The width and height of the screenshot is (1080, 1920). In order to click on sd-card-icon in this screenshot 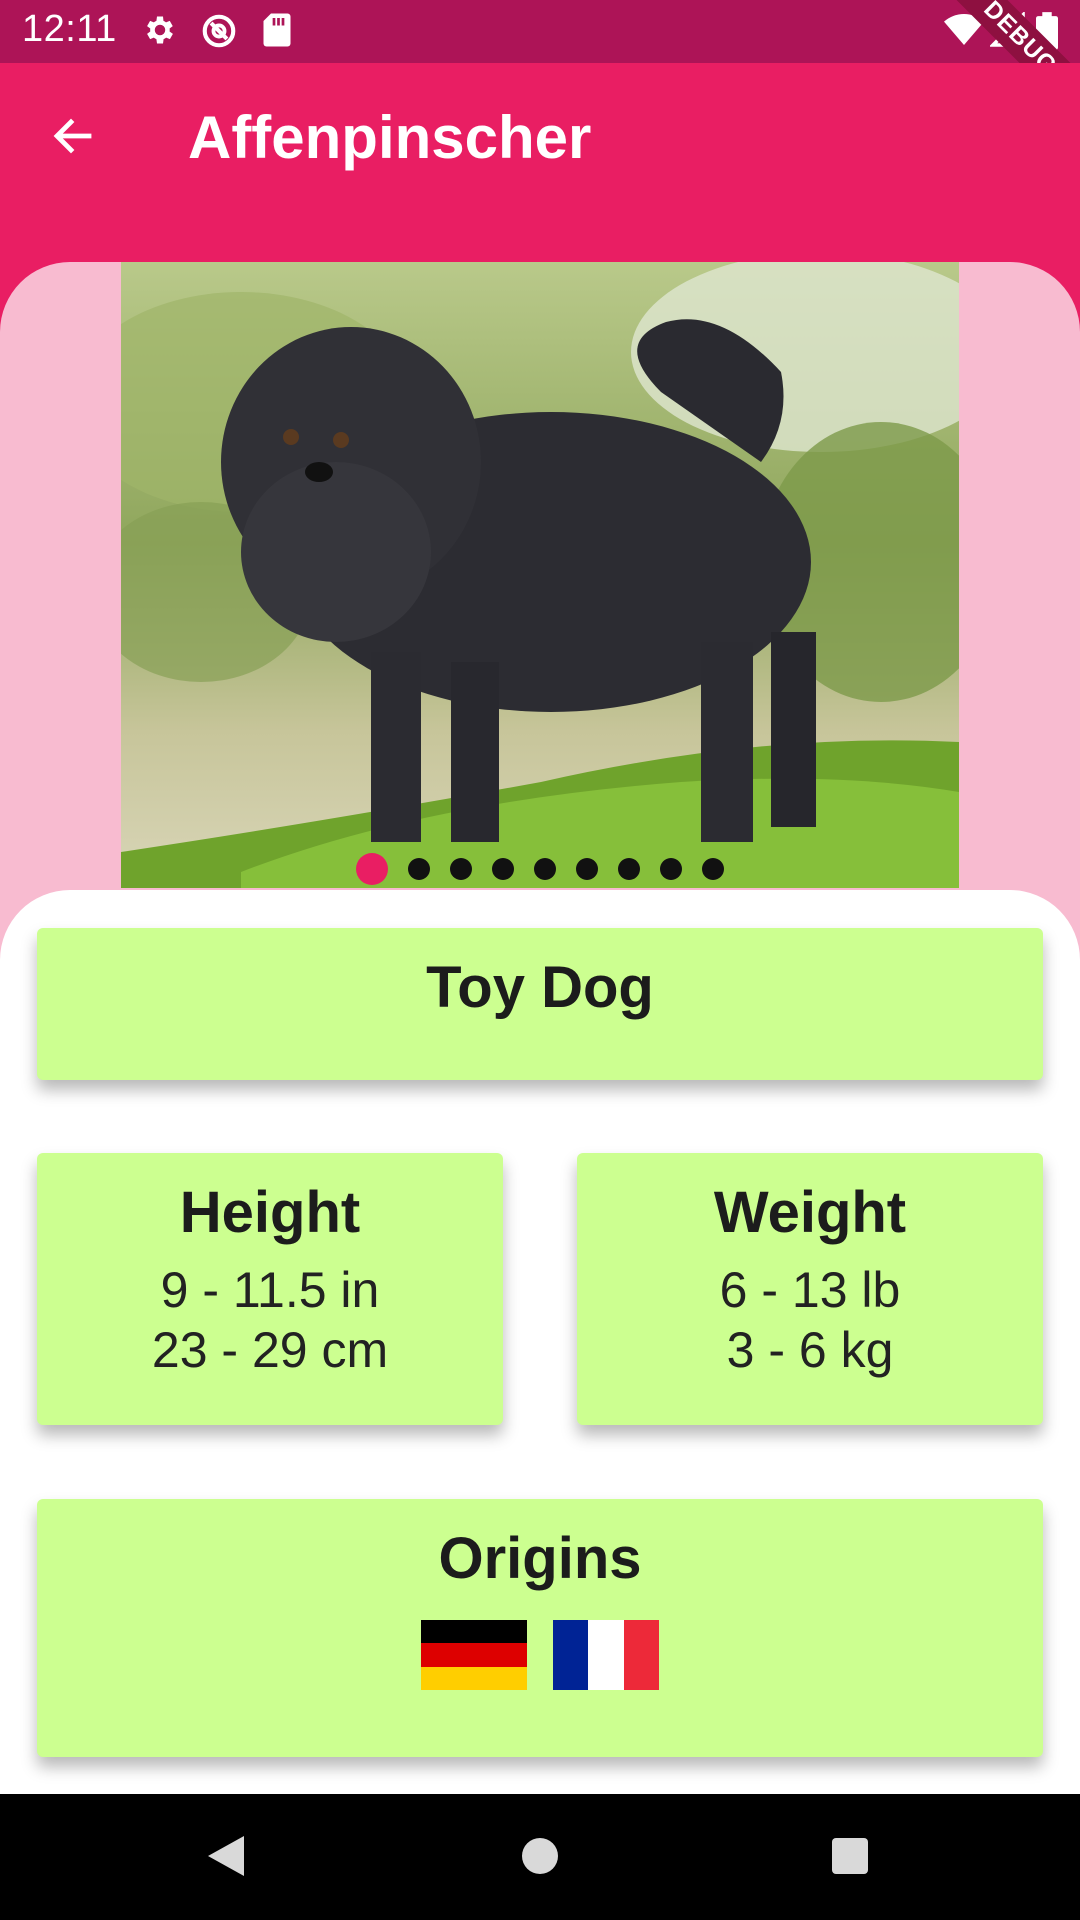, I will do `click(277, 32)`.